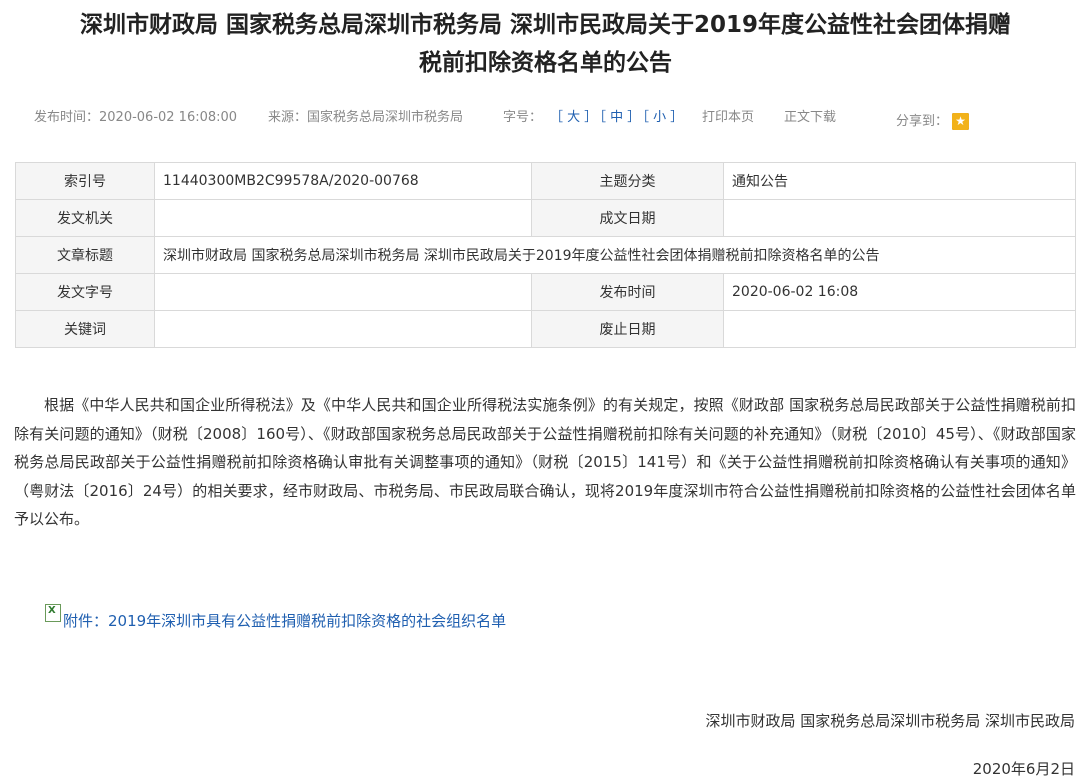  I want to click on value-publish-time: 2020-06-02 16:08, so click(899, 292).